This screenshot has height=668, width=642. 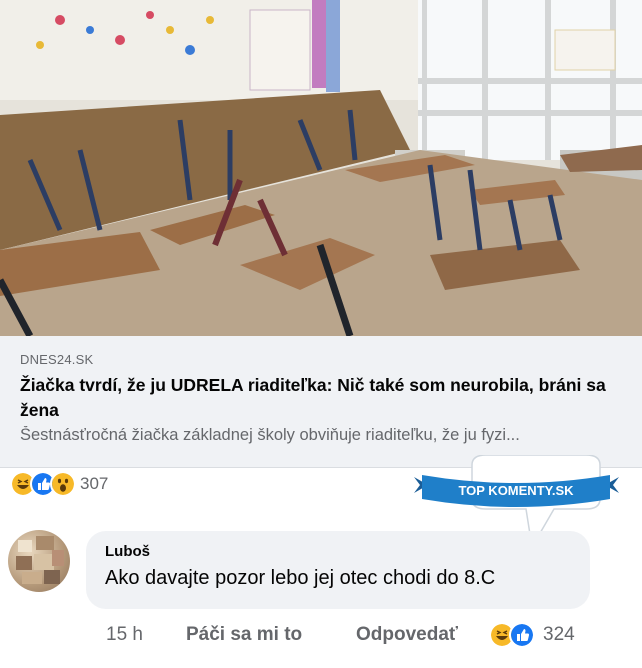 I want to click on like-emoji-icon, so click(x=522, y=635).